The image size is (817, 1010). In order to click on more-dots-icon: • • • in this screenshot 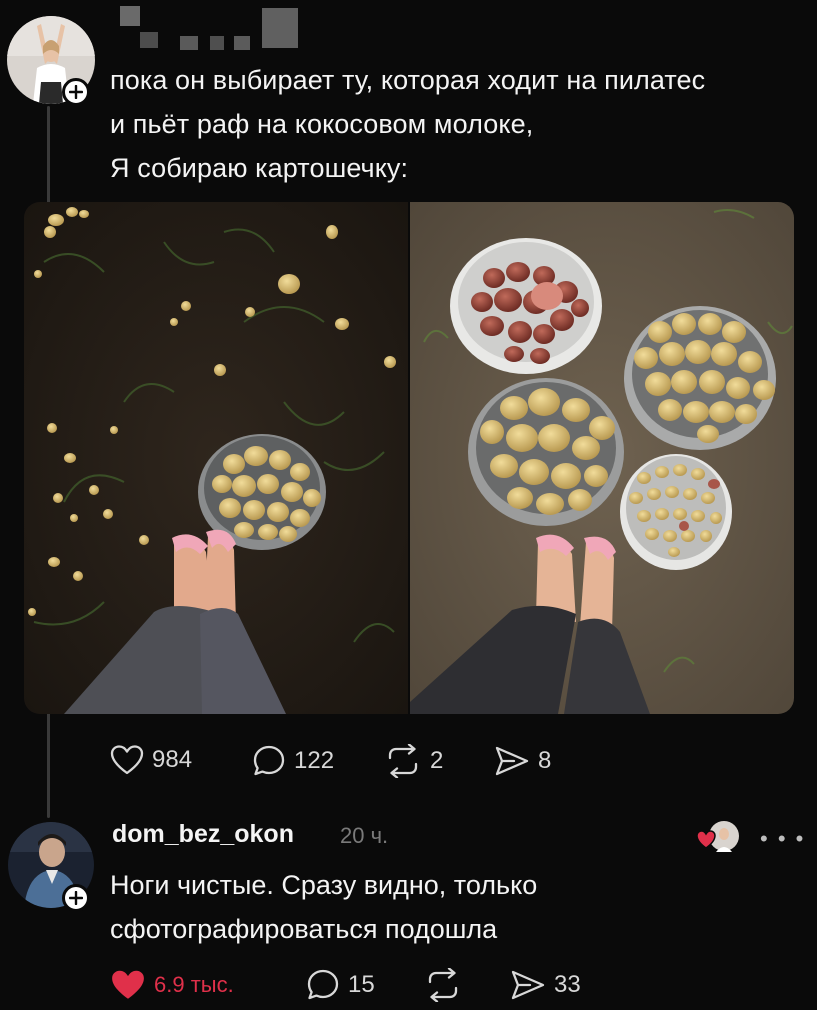, I will do `click(782, 839)`.